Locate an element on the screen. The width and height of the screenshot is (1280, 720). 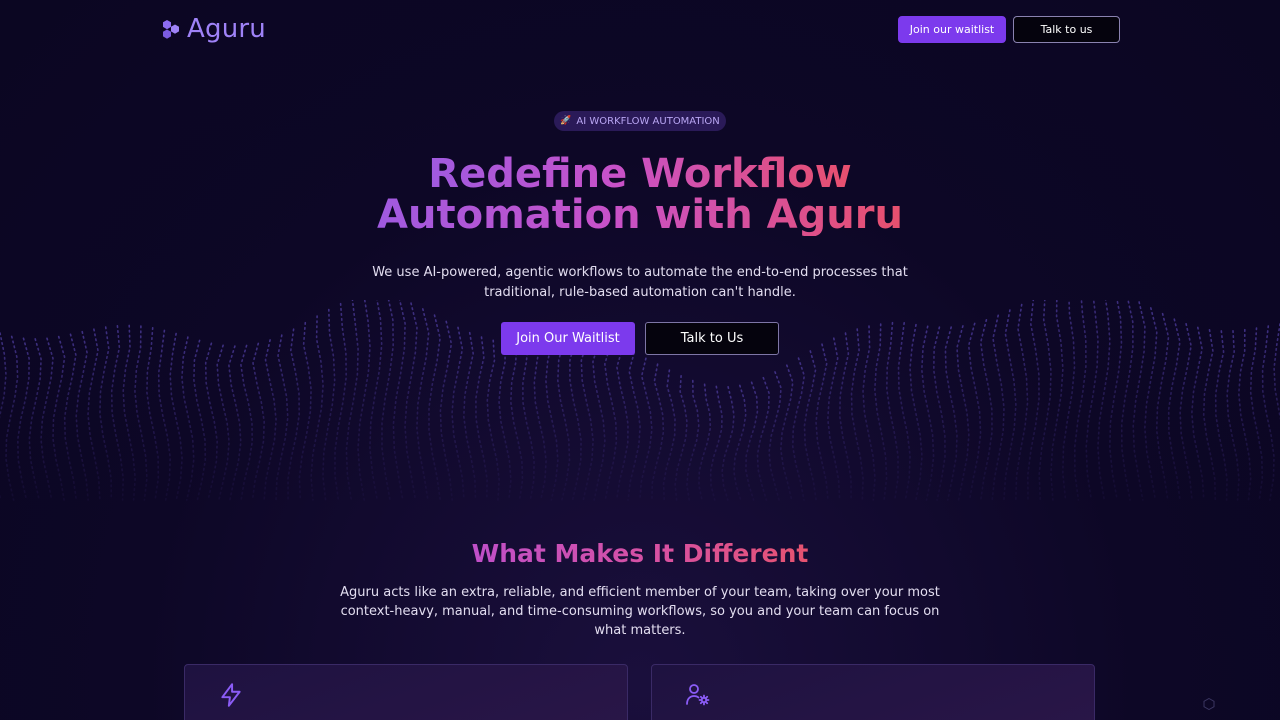
talk-to-us-button: Talk to us is located at coordinates (1066, 29).